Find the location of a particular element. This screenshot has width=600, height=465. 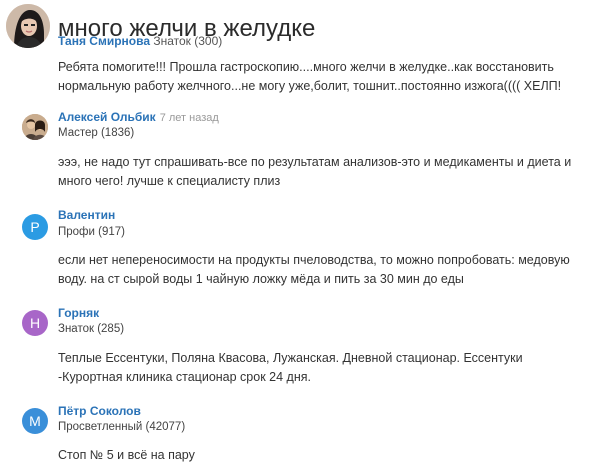

answer-time: 7 лет назад is located at coordinates (189, 118).